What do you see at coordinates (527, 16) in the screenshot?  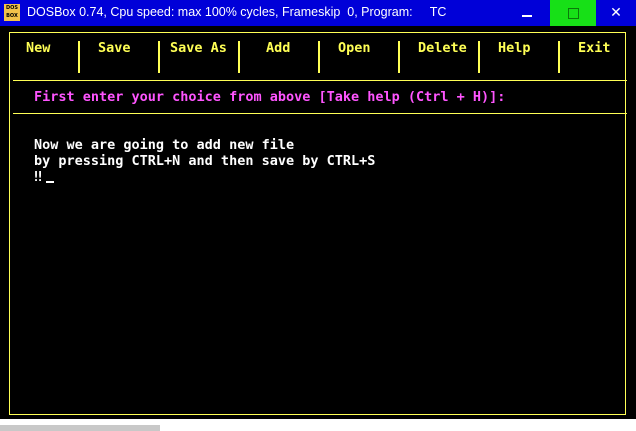 I see `minimize-icon` at bounding box center [527, 16].